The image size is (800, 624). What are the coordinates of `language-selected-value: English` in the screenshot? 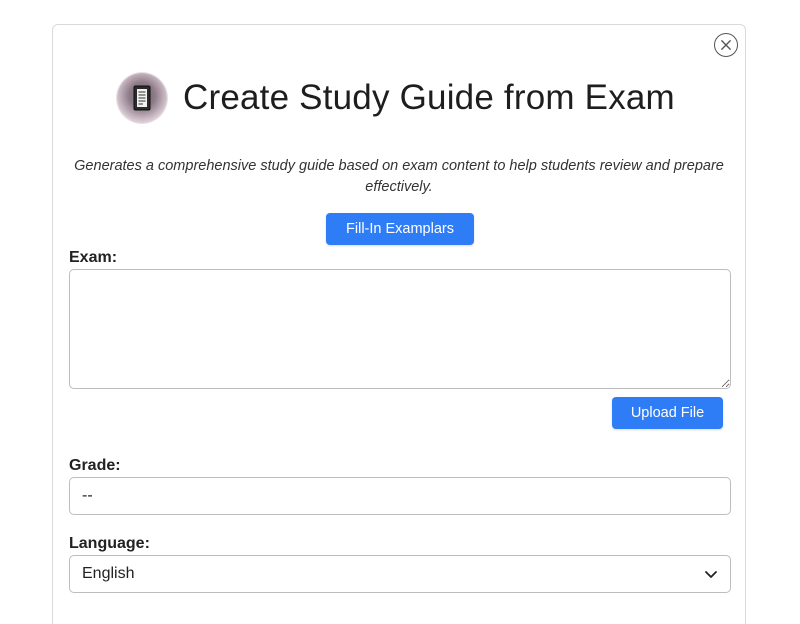 It's located at (108, 573).